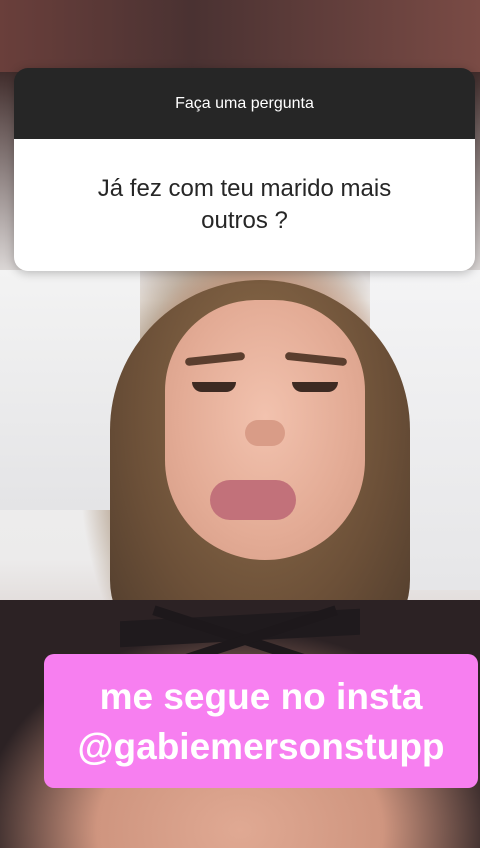  I want to click on left-eye, so click(214, 387).